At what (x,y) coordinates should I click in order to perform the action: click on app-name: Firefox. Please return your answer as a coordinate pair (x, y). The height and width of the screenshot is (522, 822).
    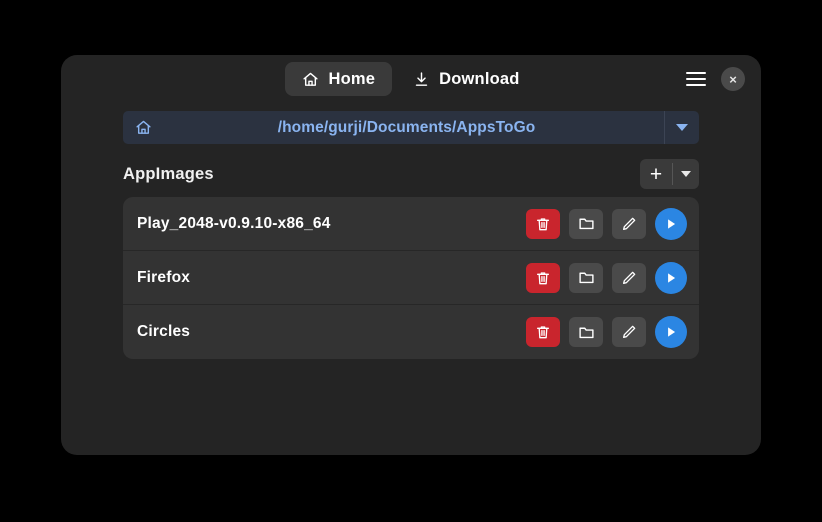
    Looking at the image, I should click on (164, 277).